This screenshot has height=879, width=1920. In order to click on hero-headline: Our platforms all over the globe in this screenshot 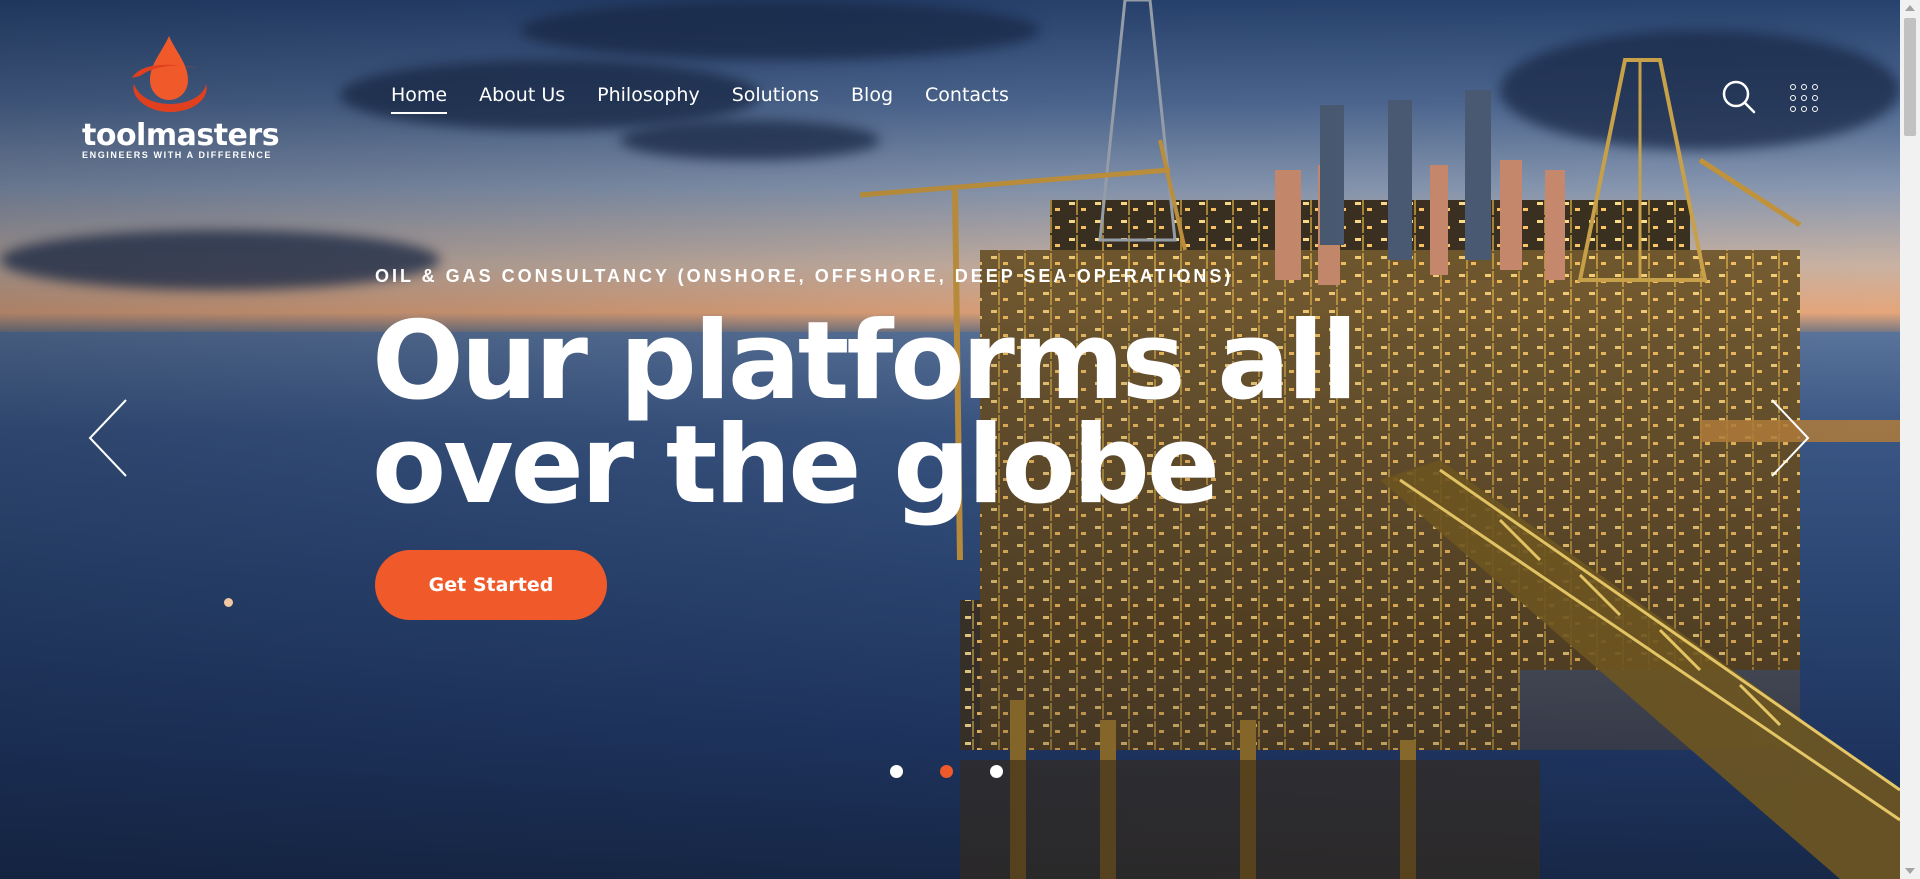, I will do `click(865, 413)`.